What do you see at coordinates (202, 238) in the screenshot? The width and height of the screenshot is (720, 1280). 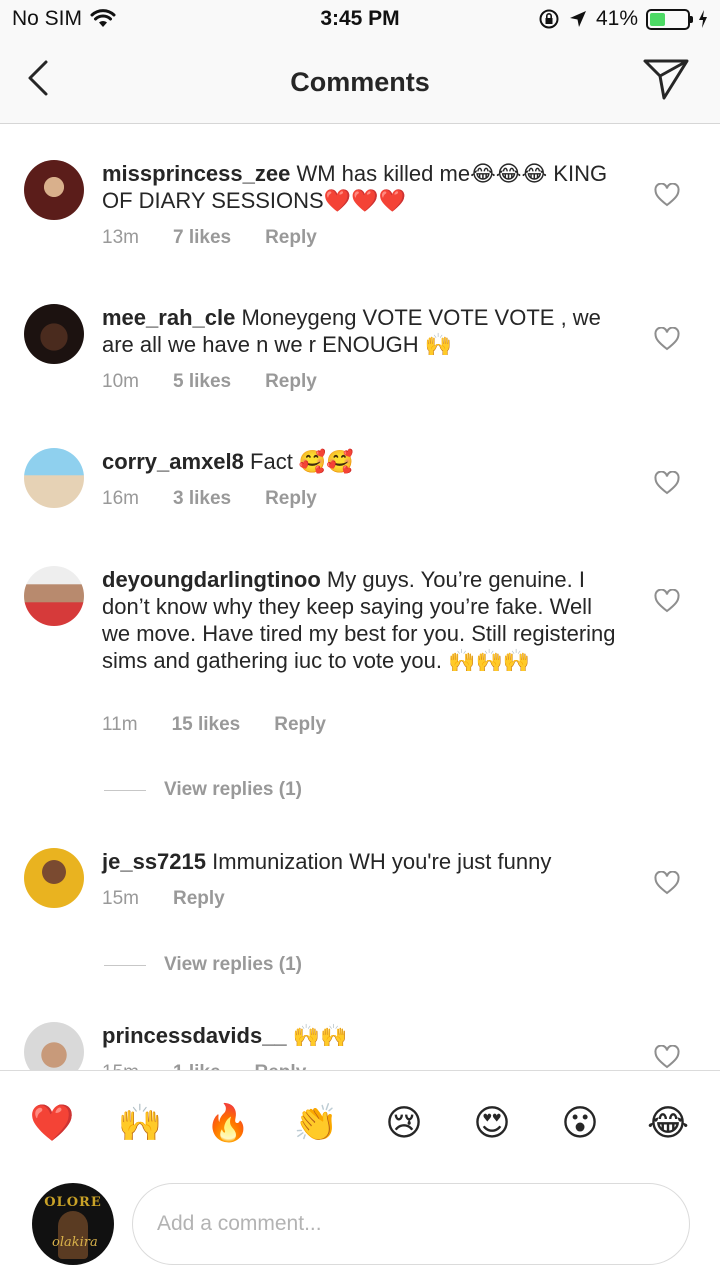 I see `comment-likes: 7 likes` at bounding box center [202, 238].